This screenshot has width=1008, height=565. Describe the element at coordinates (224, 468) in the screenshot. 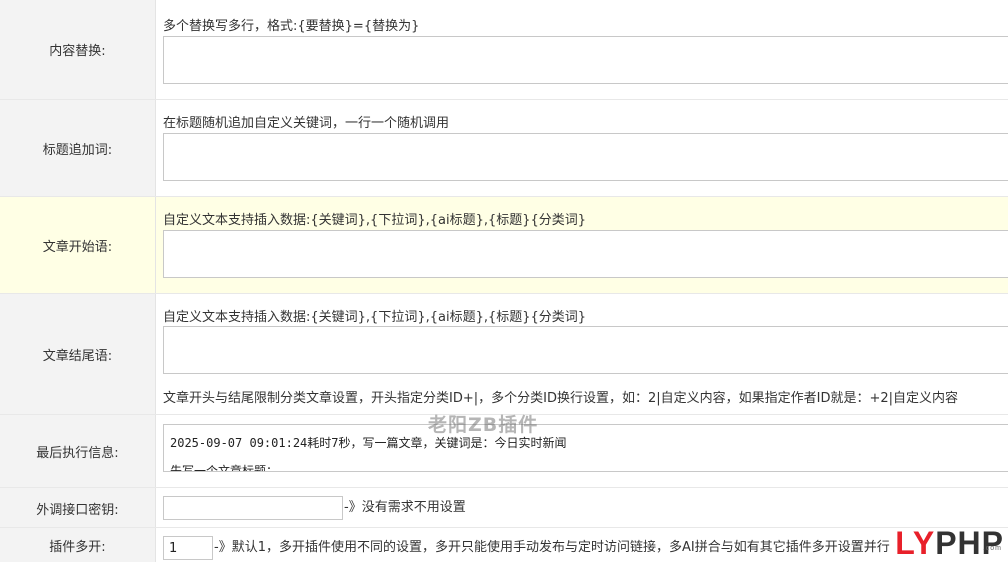

I see `log-line: 先写一个文章标题：` at that location.